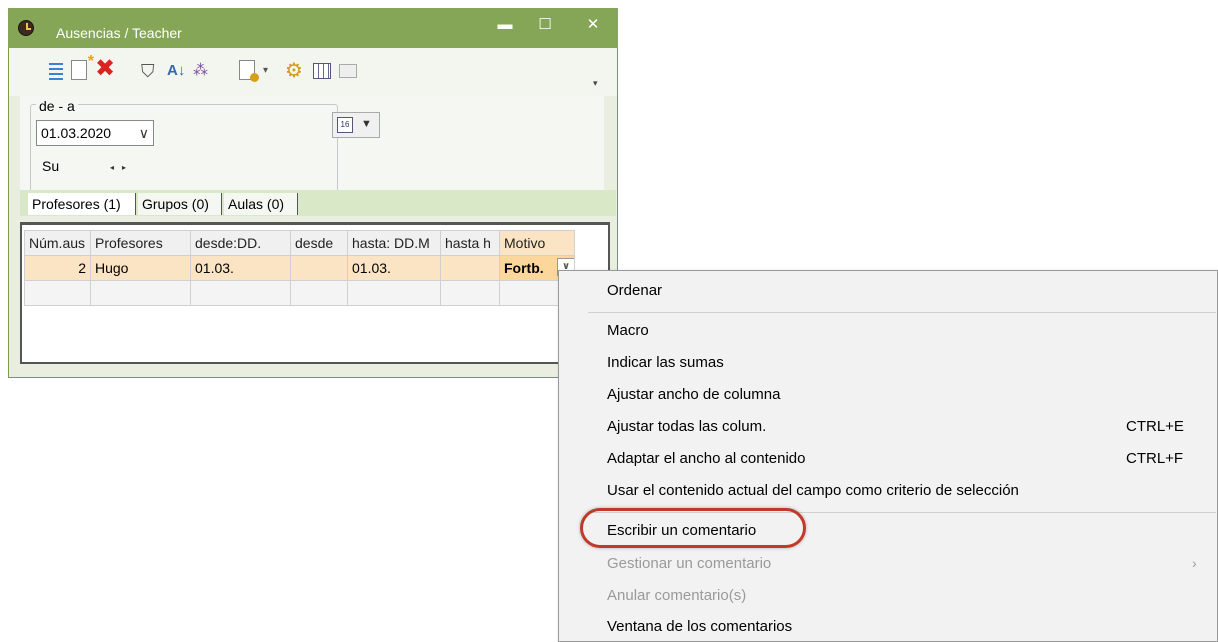 This screenshot has width=1218, height=642. What do you see at coordinates (470, 243) in the screenshot?
I see `column-header: hasta h` at bounding box center [470, 243].